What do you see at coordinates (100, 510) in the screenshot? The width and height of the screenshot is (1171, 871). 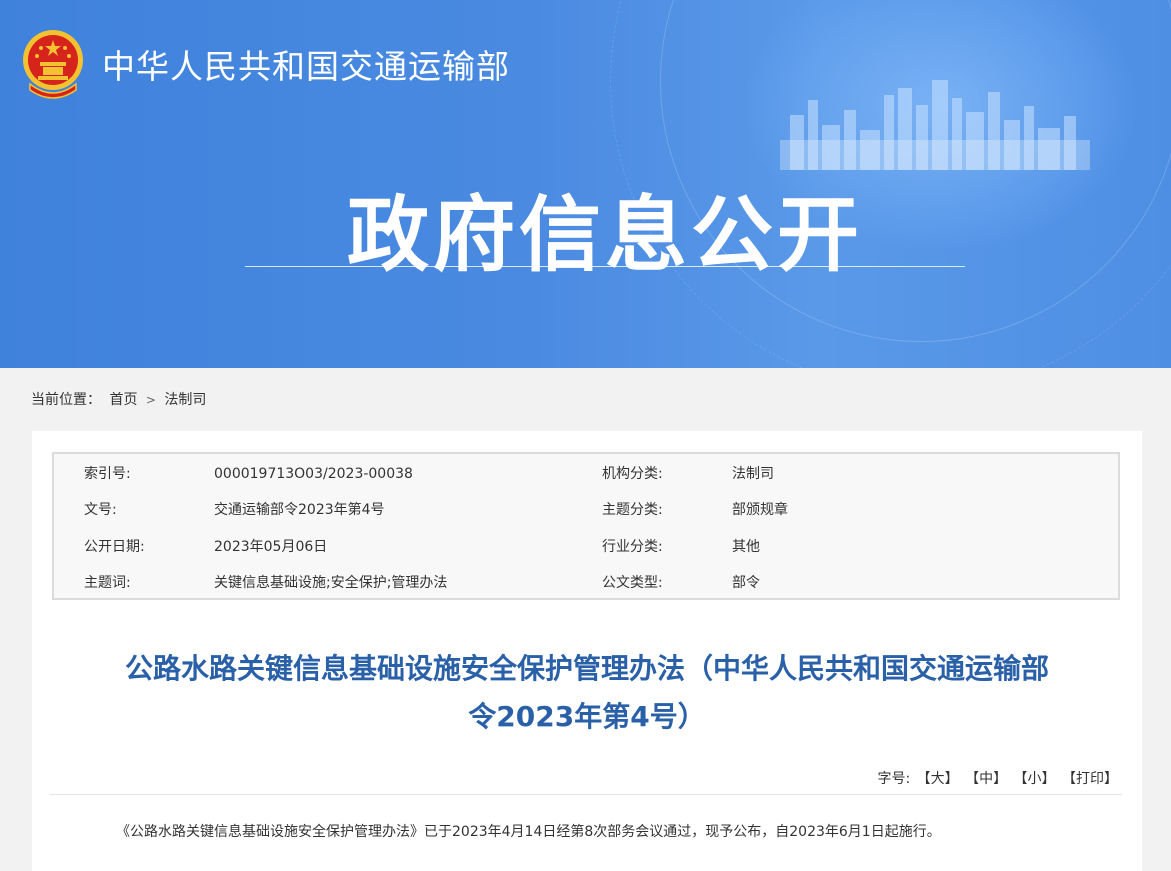 I see `meta-docno-label: 文号:` at bounding box center [100, 510].